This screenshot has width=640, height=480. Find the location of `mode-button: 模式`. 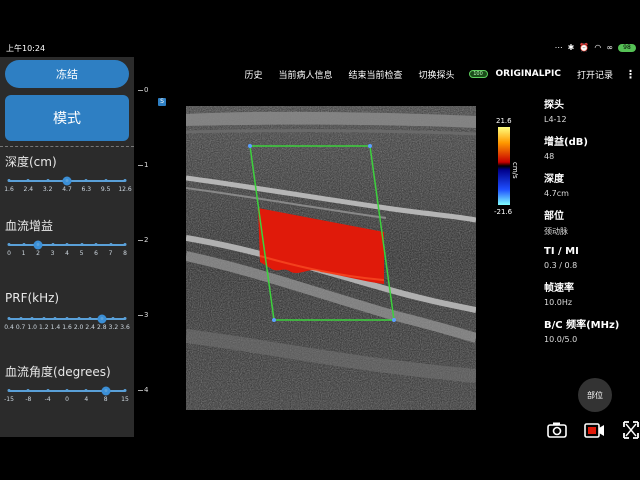

mode-button: 模式 is located at coordinates (67, 118).